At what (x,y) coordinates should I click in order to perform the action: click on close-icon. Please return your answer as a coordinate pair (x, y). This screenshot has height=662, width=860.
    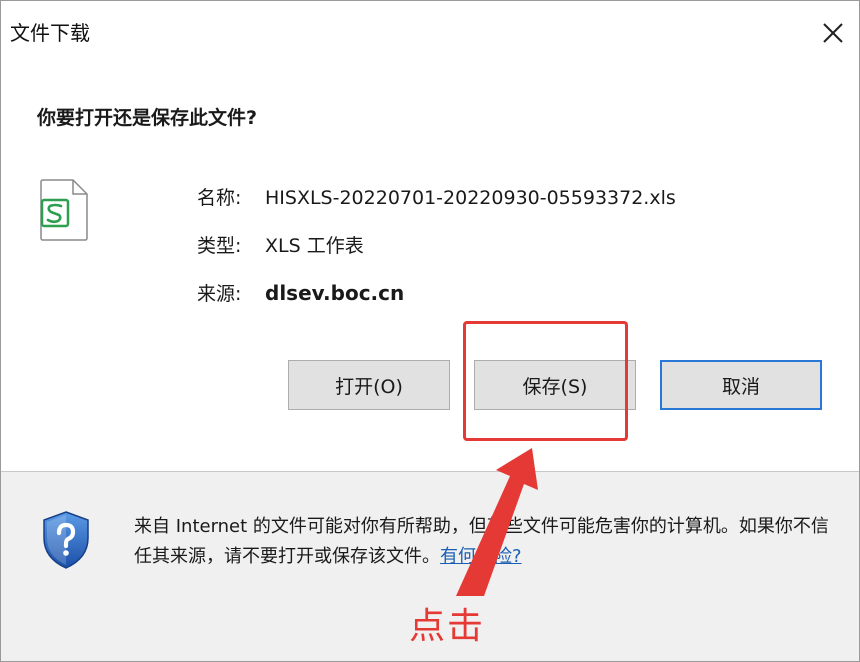
    Looking at the image, I should click on (833, 33).